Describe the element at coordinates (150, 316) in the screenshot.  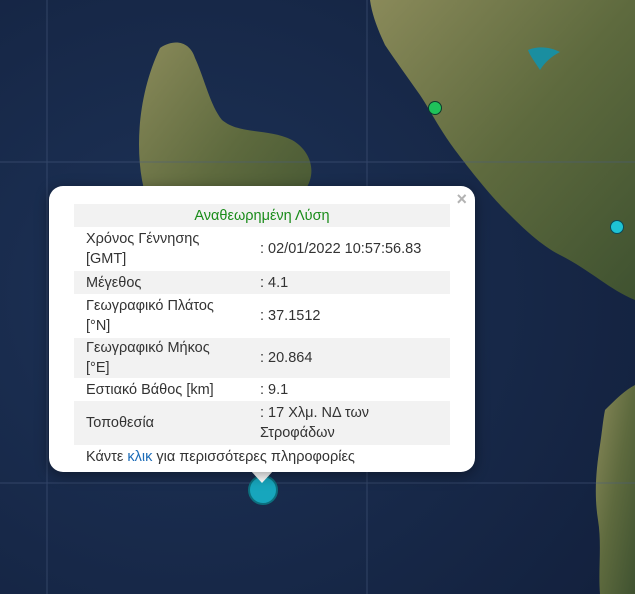
I see `row-label: Γεωγραφικό Πλάτος [°N]` at that location.